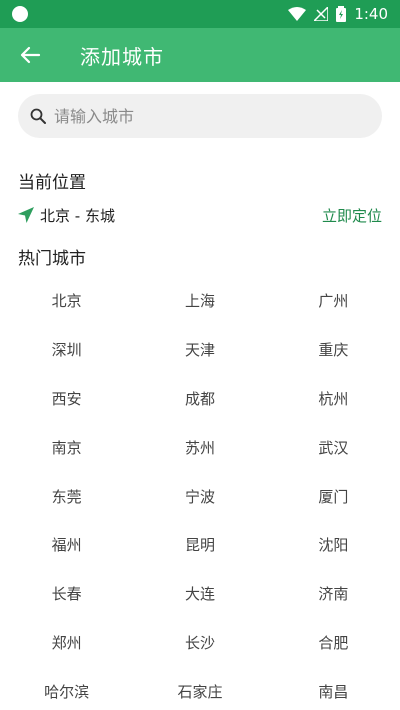 Image resolution: width=400 pixels, height=710 pixels. Describe the element at coordinates (341, 14) in the screenshot. I see `battery-icon` at that location.